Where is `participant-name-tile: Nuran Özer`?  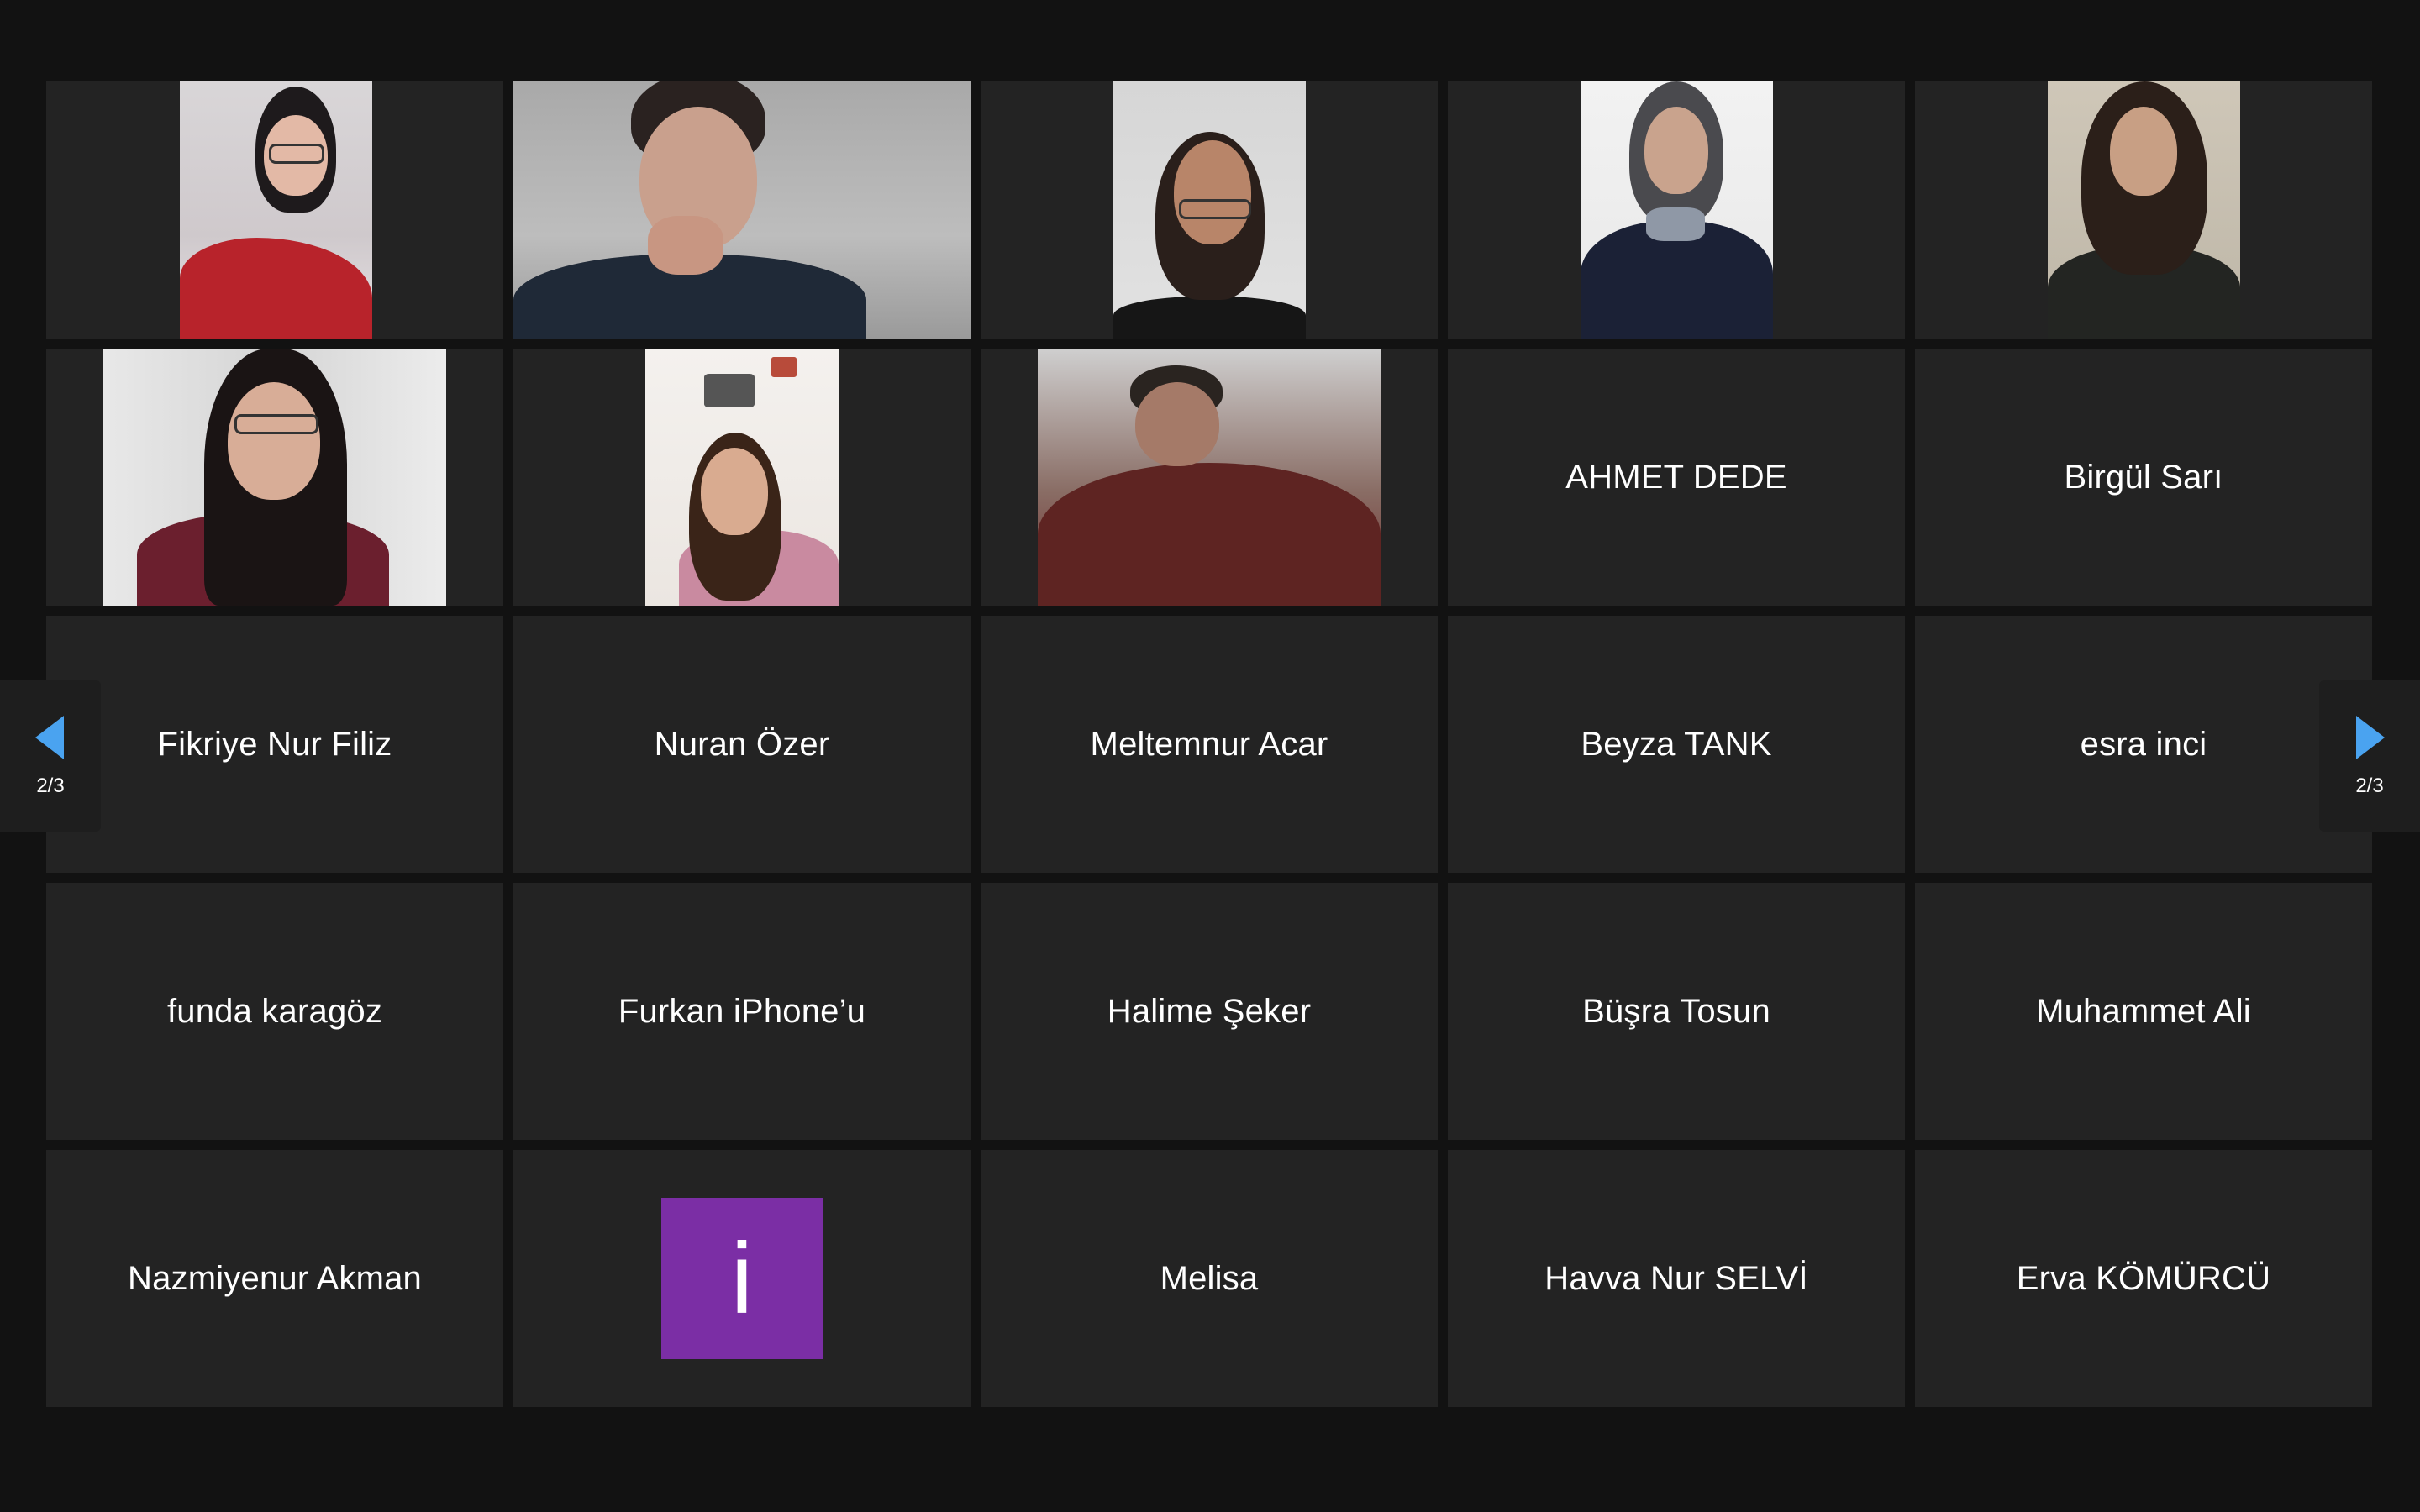 participant-name-tile: Nuran Özer is located at coordinates (742, 744).